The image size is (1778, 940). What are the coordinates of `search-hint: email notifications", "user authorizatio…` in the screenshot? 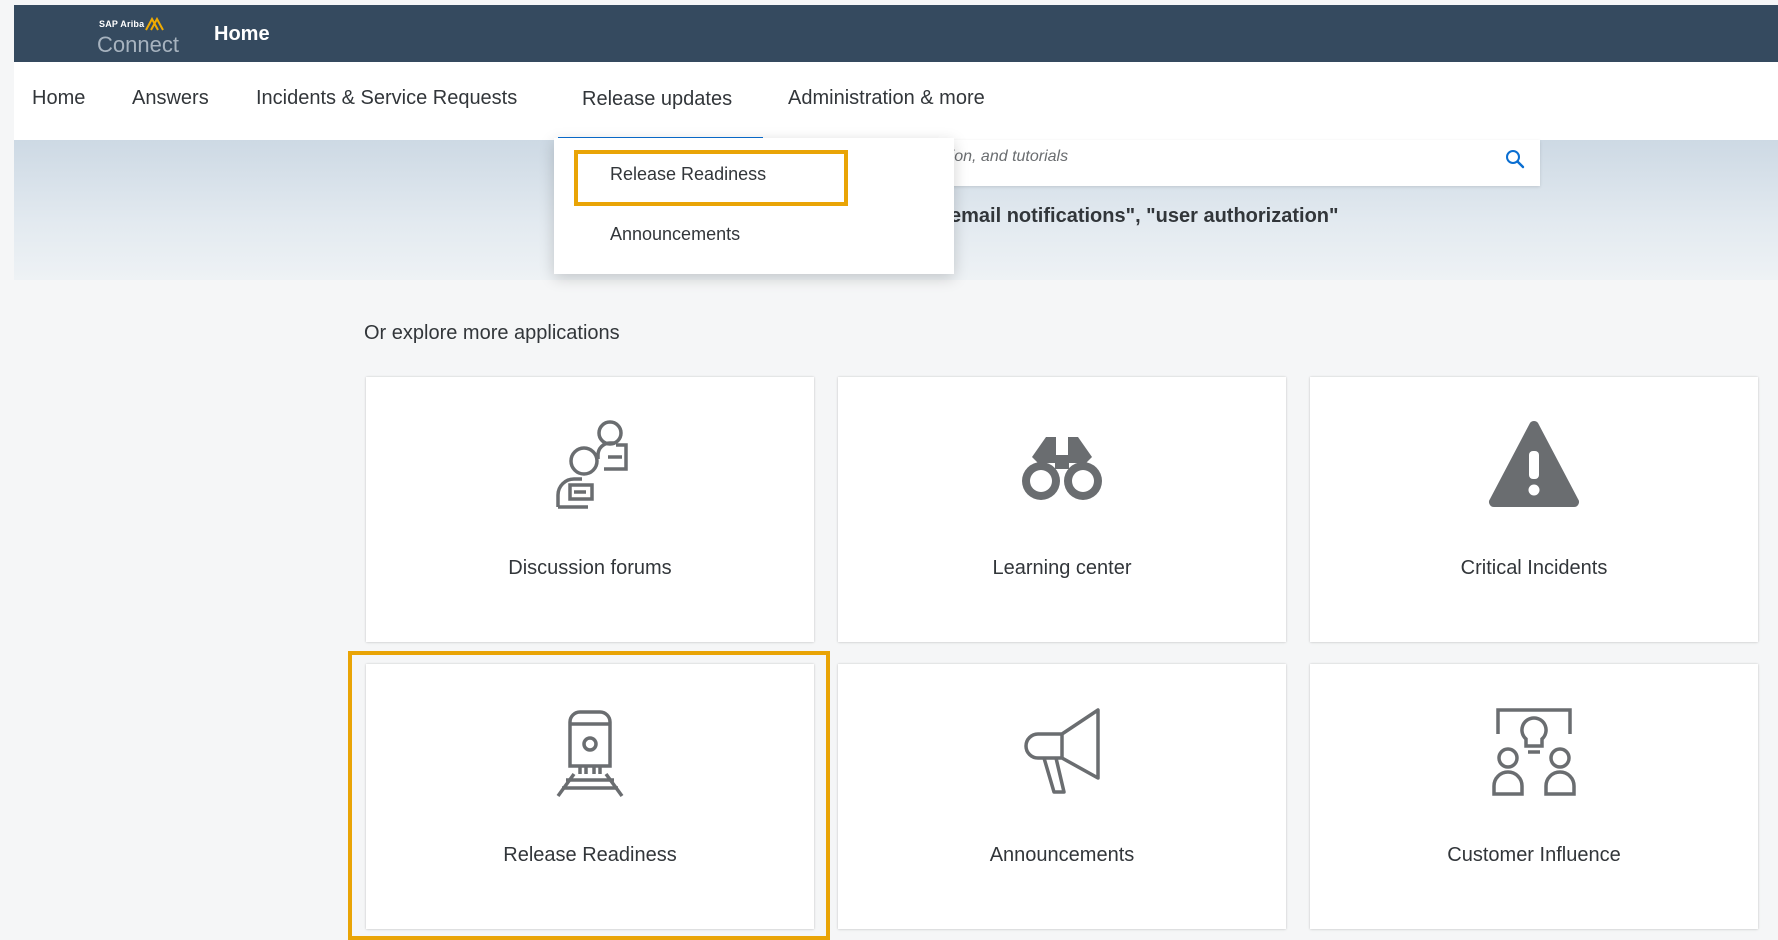 It's located at (1144, 216).